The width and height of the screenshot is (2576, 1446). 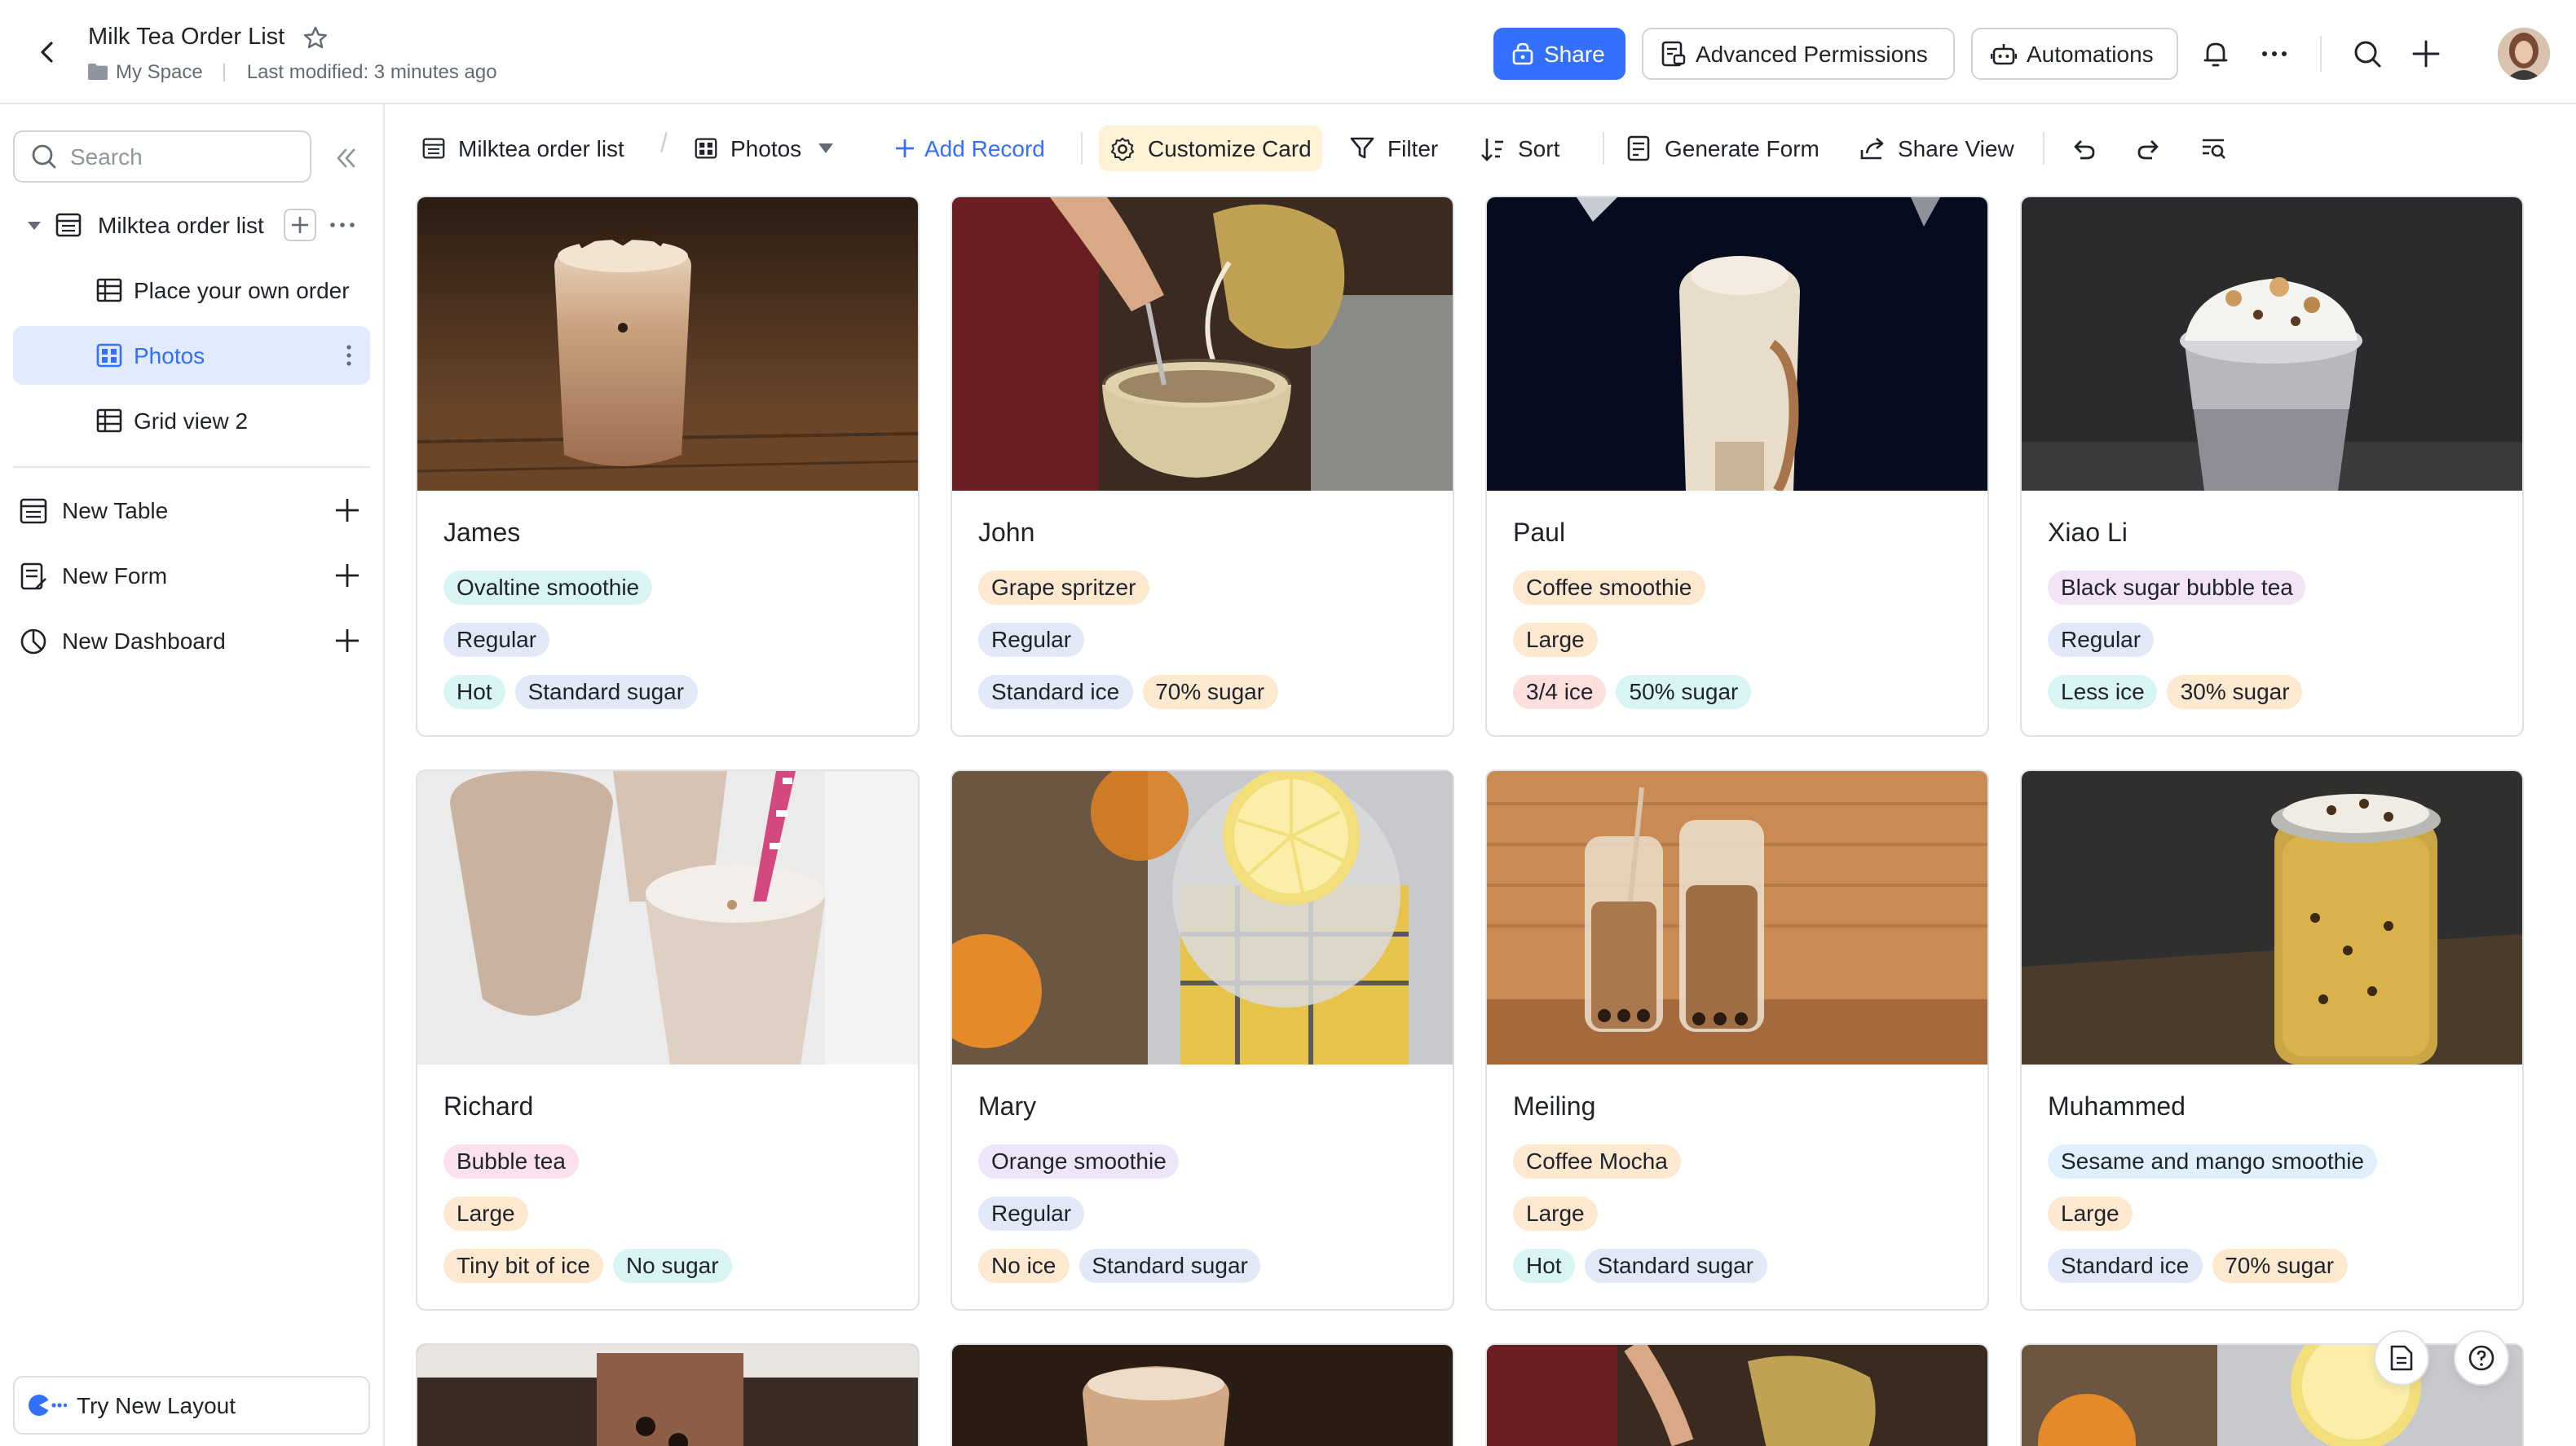 What do you see at coordinates (1063, 588) in the screenshot?
I see `drink-tag: Grape spritzer` at bounding box center [1063, 588].